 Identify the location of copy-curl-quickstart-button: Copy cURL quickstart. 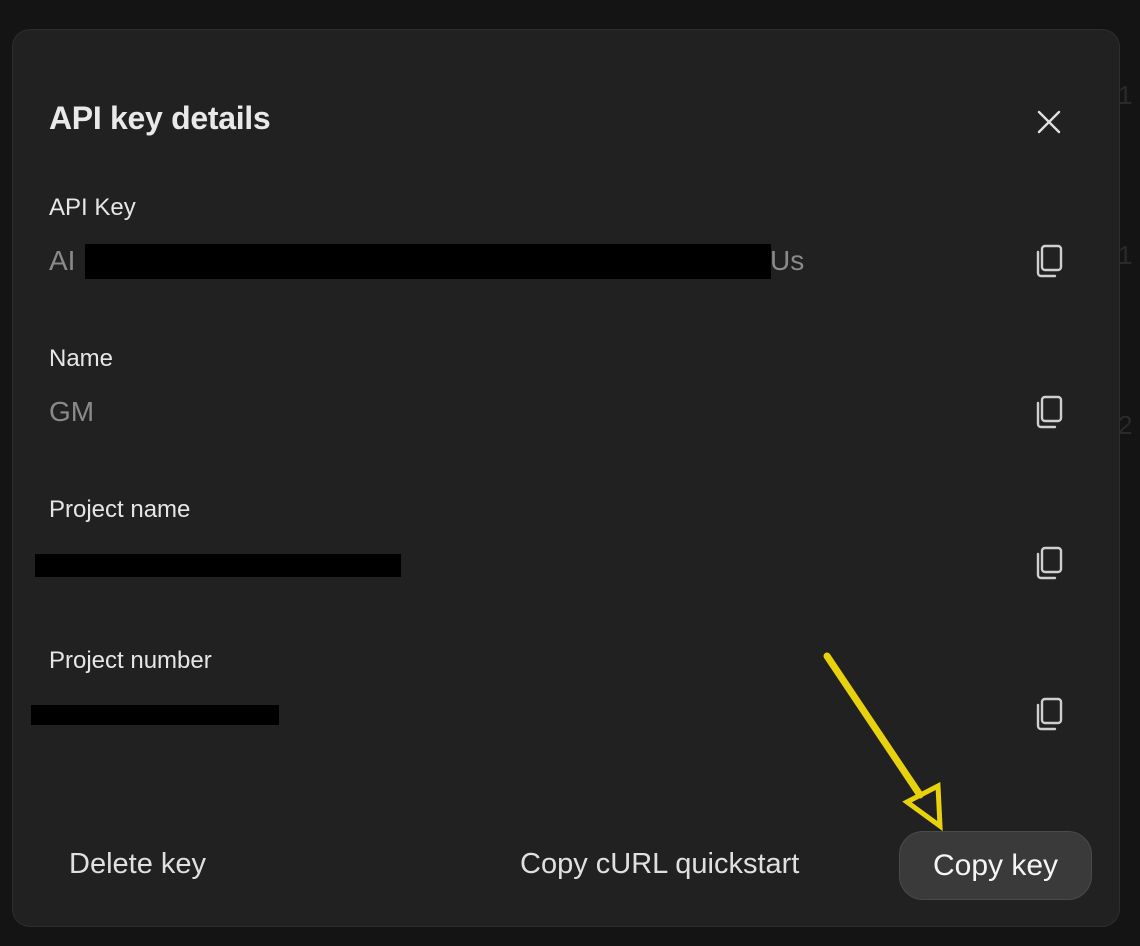
(659, 864).